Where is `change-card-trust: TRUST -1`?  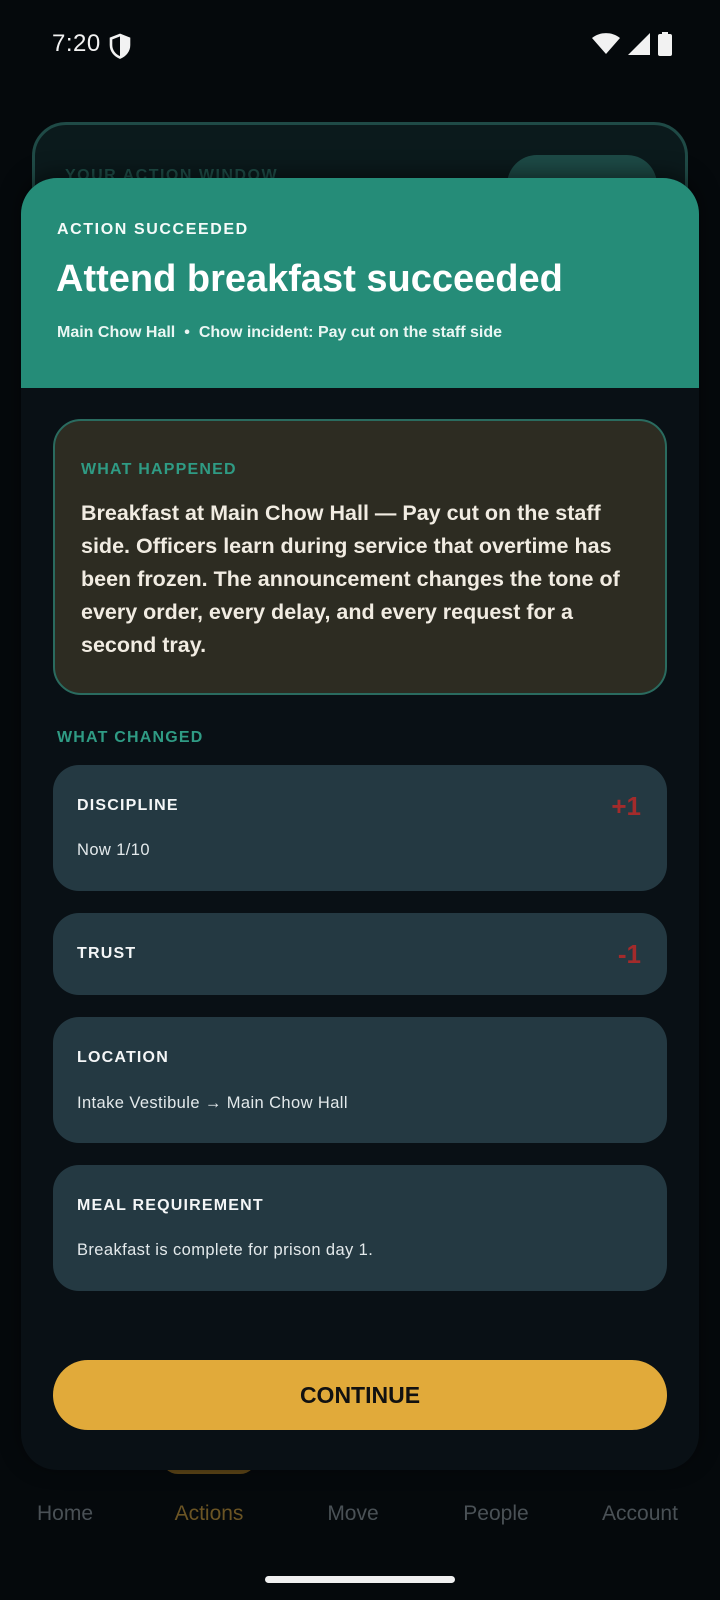
change-card-trust: TRUST -1 is located at coordinates (360, 954).